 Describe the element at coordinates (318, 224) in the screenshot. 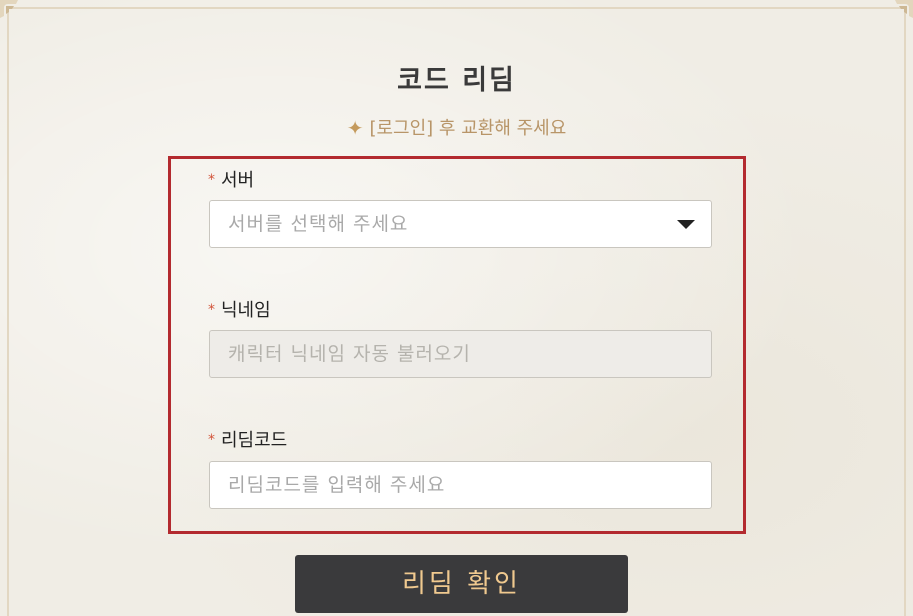

I see `server-select-placeholder: 서버를 선택해 주세요` at that location.